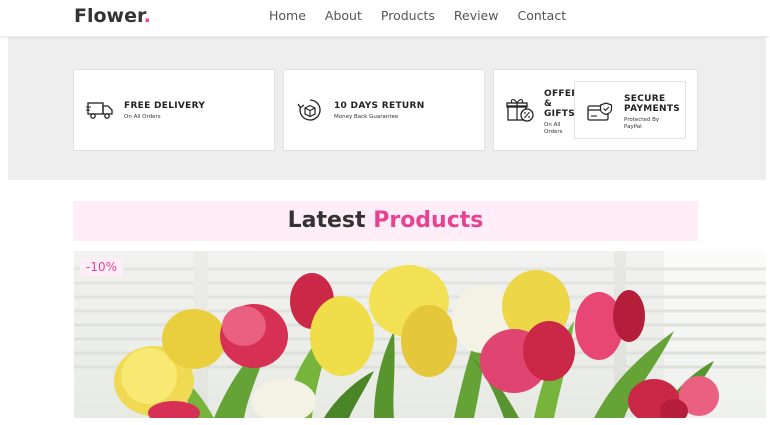 The height and width of the screenshot is (425, 770). Describe the element at coordinates (428, 220) in the screenshot. I see `section-title-accent: Products` at that location.